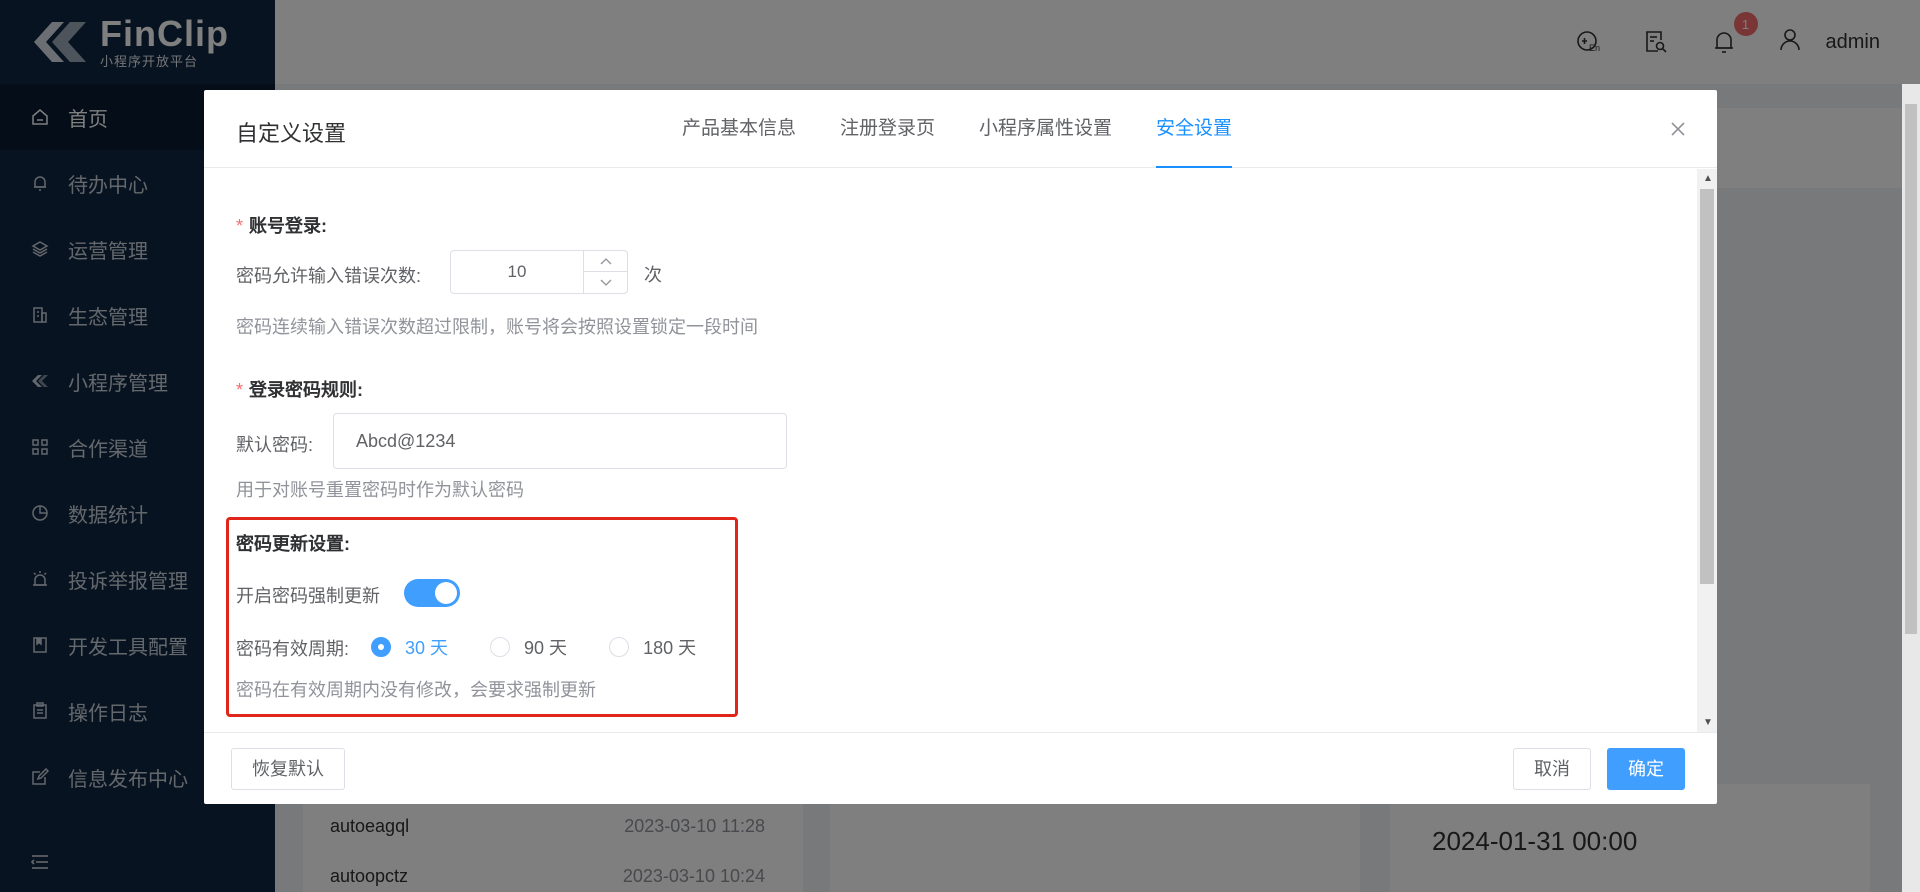 Image resolution: width=1920 pixels, height=892 pixels. I want to click on radio-checked-icon, so click(381, 647).